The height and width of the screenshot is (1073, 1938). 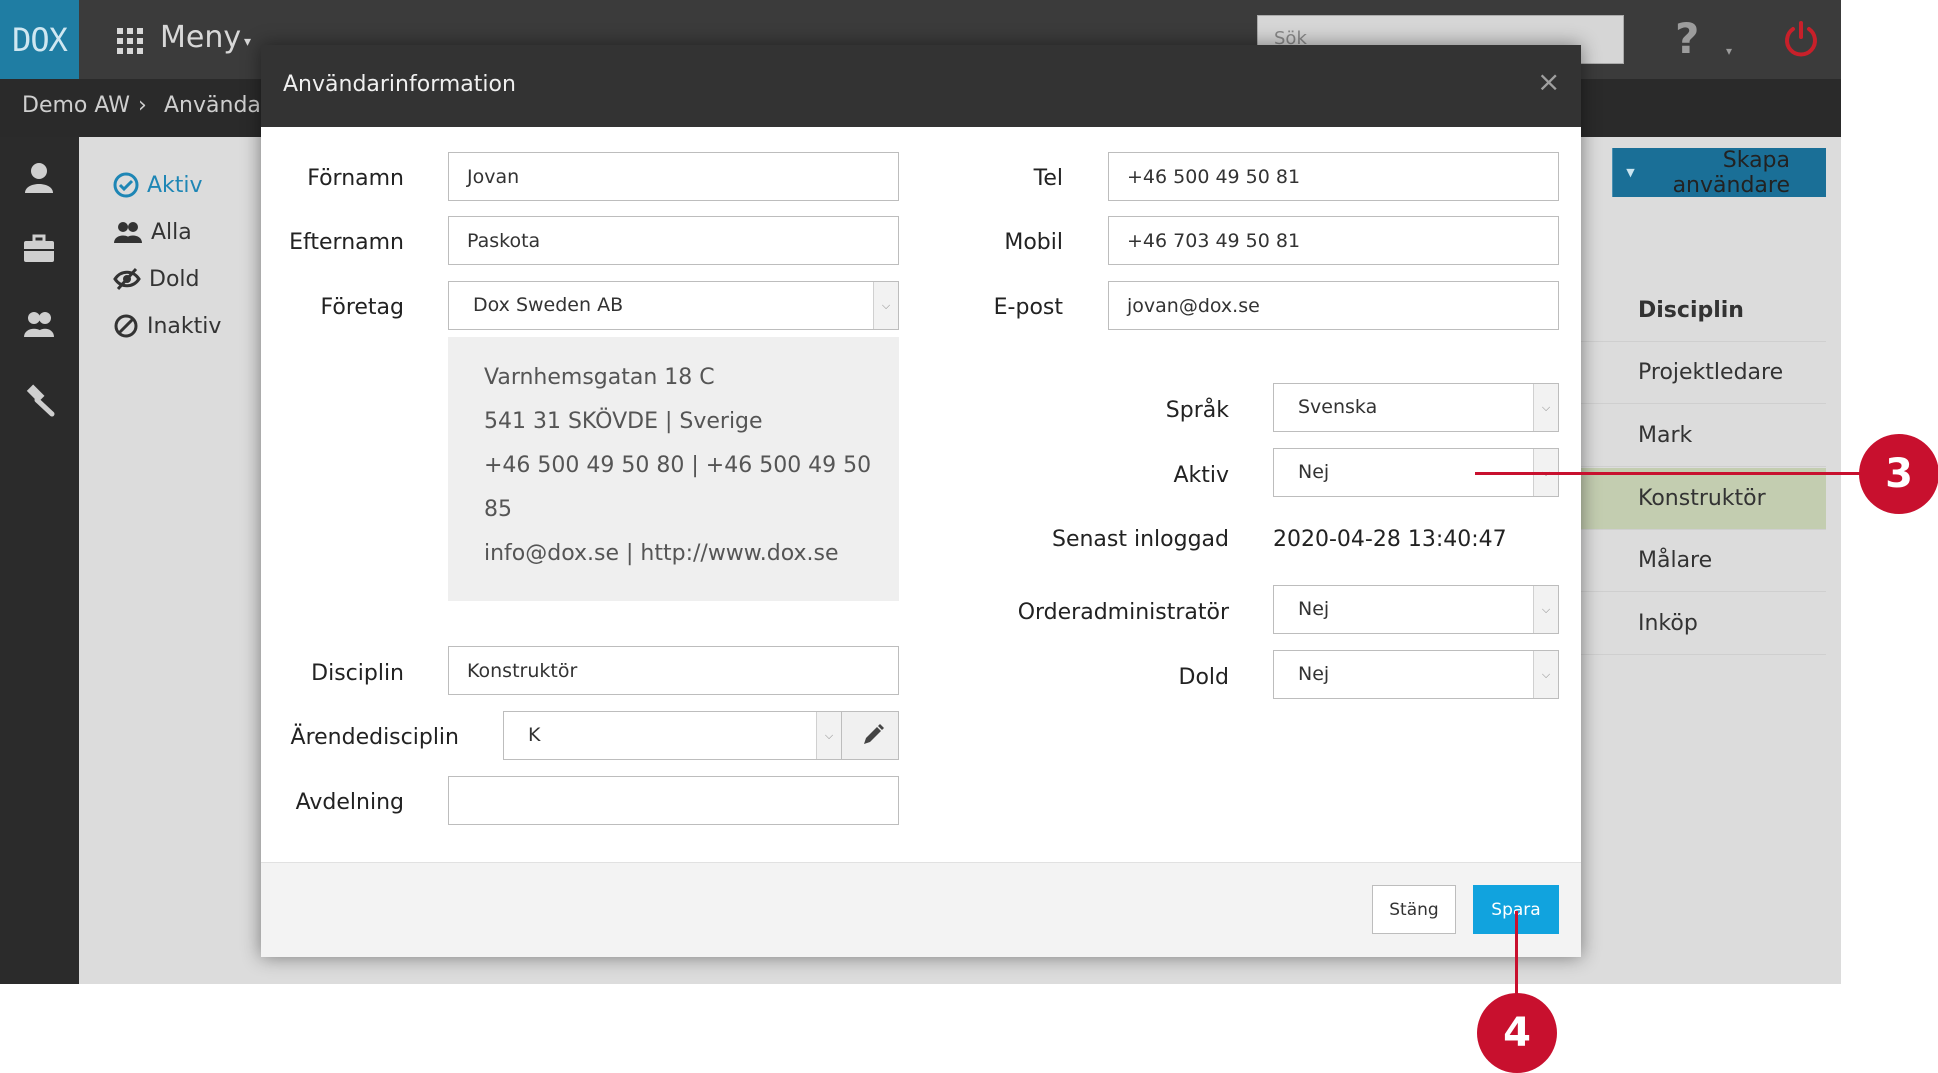 I want to click on hidden-label: Dold, so click(x=1203, y=677).